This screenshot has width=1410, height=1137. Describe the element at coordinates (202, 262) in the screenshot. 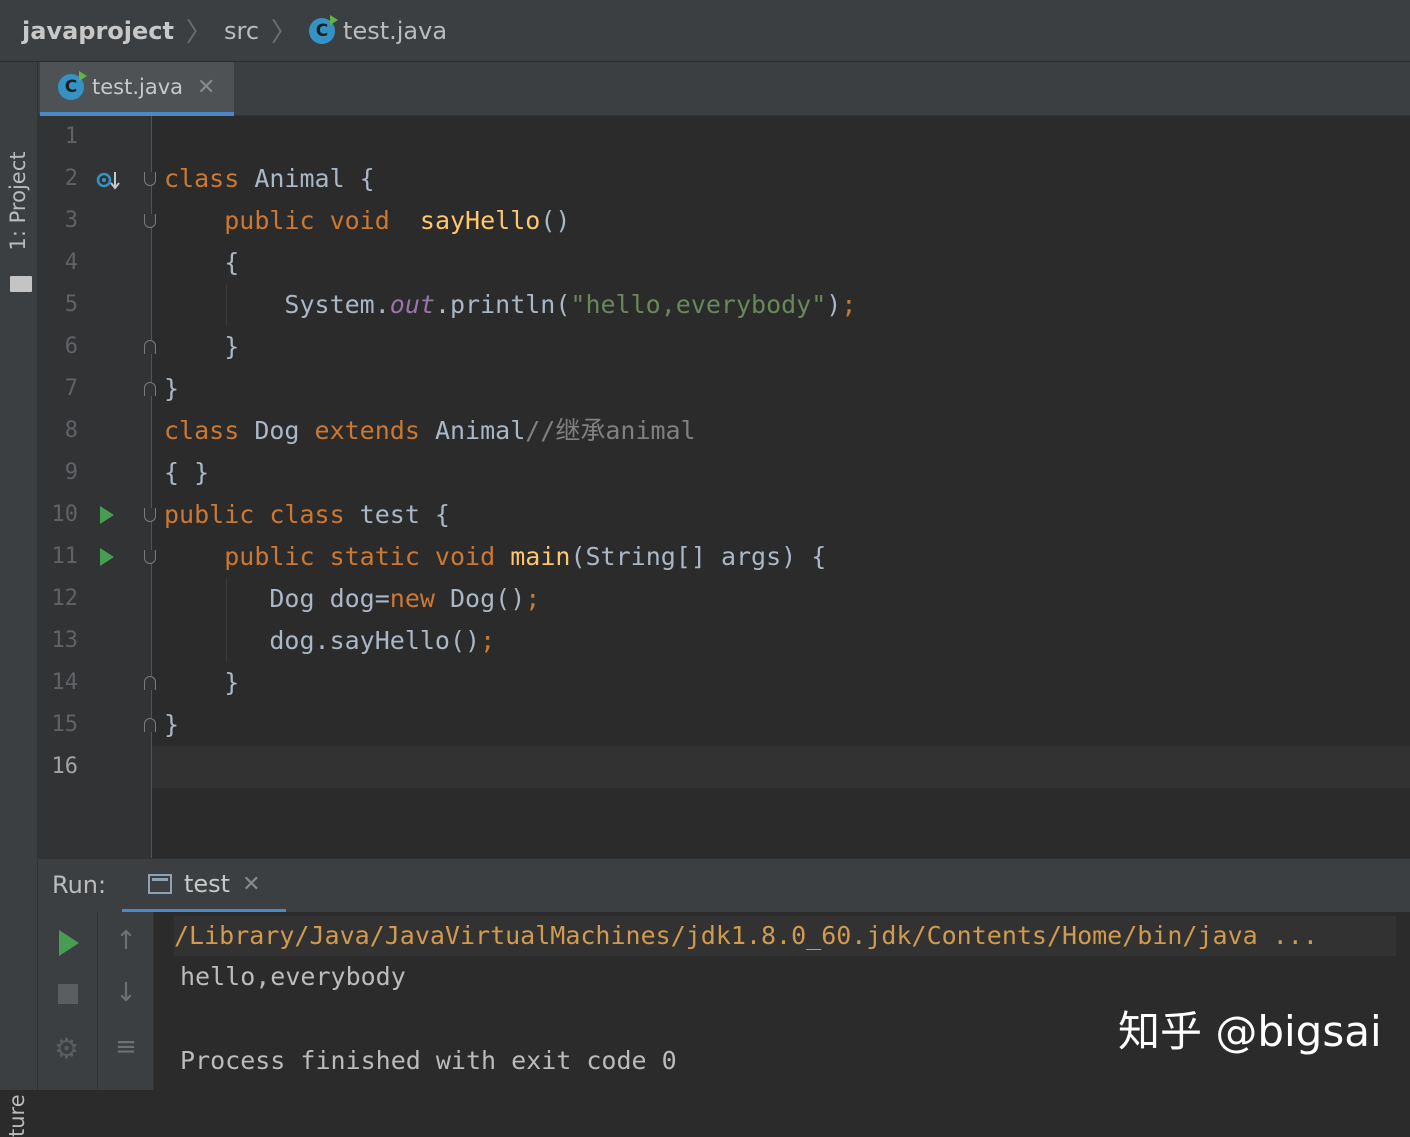

I see `code-line-4: {` at that location.